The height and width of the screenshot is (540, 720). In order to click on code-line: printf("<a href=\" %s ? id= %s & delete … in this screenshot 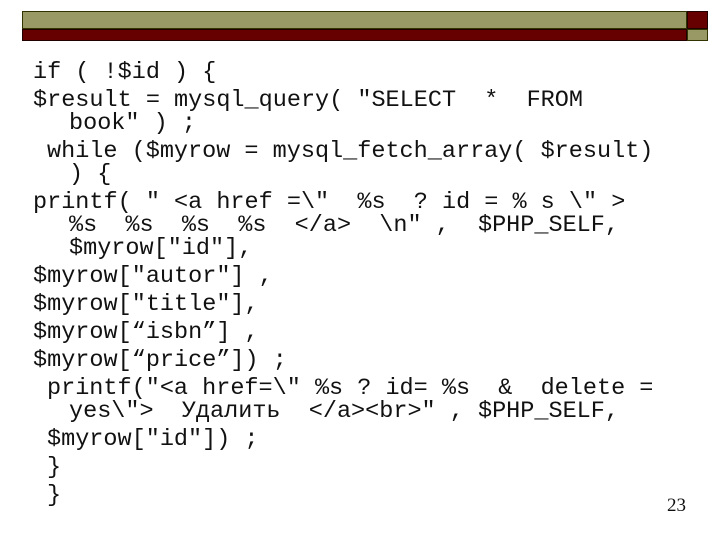, I will do `click(350, 388)`.